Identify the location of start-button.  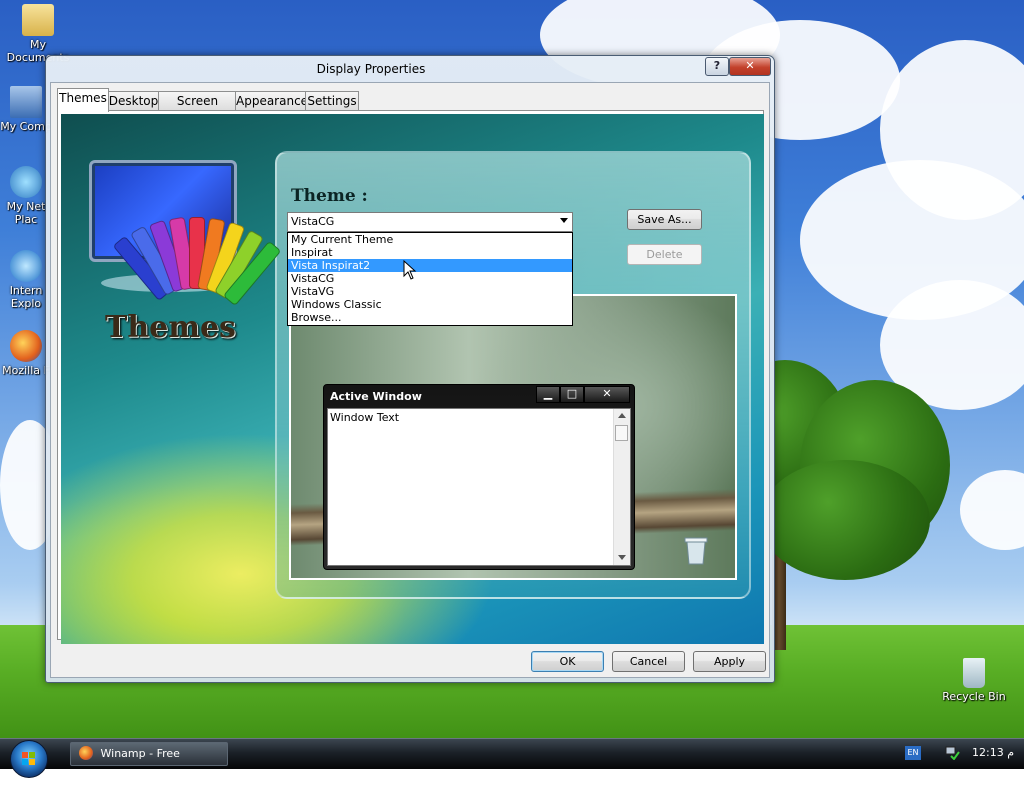
(29, 759).